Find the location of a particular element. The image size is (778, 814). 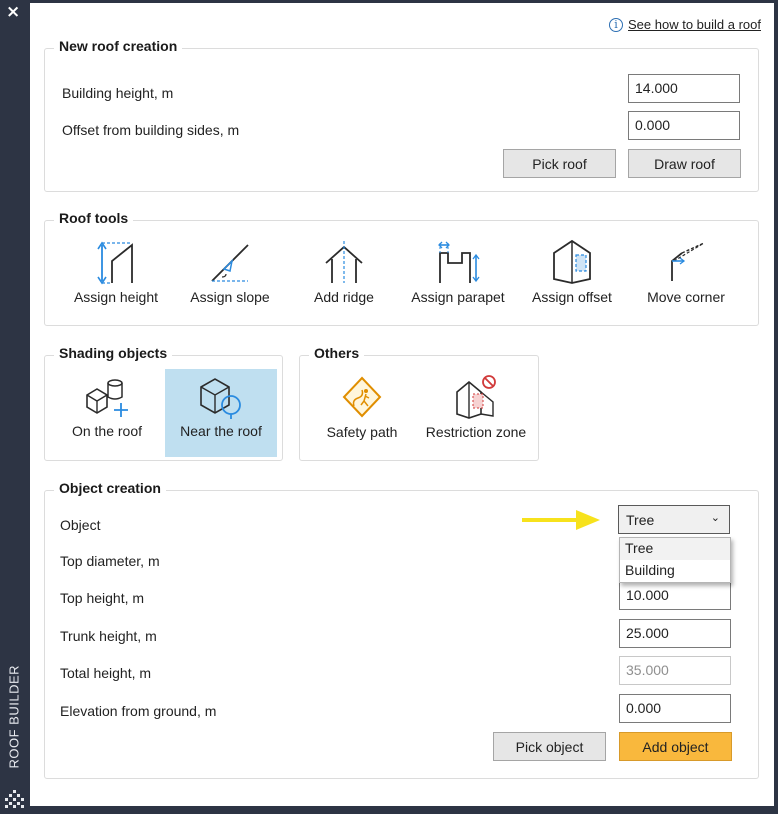

offset-field: 0.000 is located at coordinates (684, 125).